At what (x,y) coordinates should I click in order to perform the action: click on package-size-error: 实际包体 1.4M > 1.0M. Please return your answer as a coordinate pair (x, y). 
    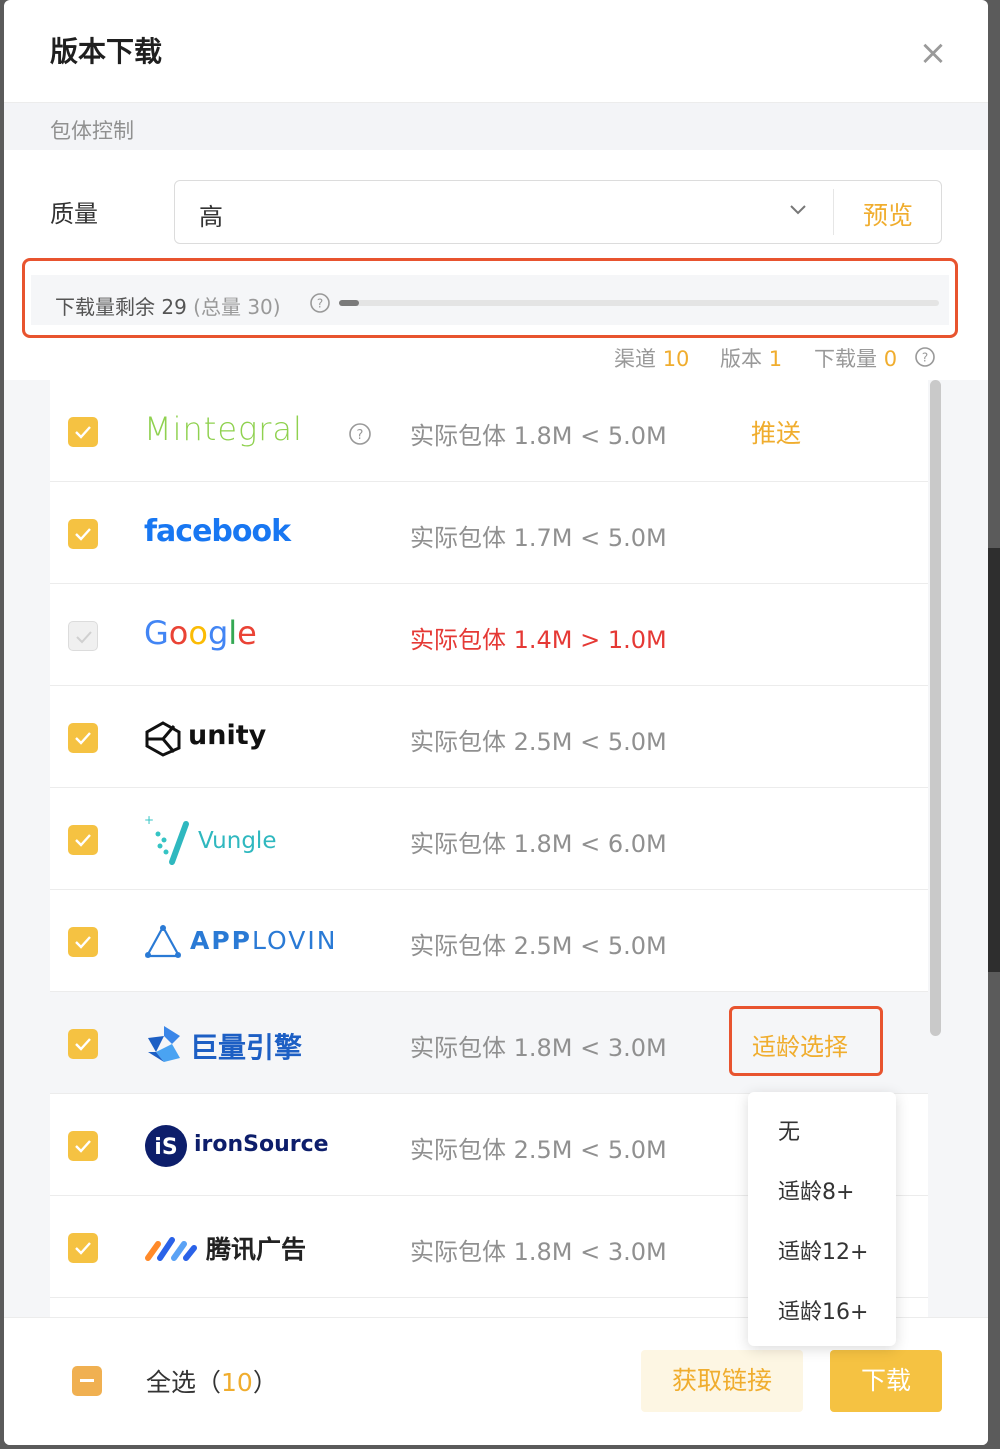
    Looking at the image, I should click on (538, 640).